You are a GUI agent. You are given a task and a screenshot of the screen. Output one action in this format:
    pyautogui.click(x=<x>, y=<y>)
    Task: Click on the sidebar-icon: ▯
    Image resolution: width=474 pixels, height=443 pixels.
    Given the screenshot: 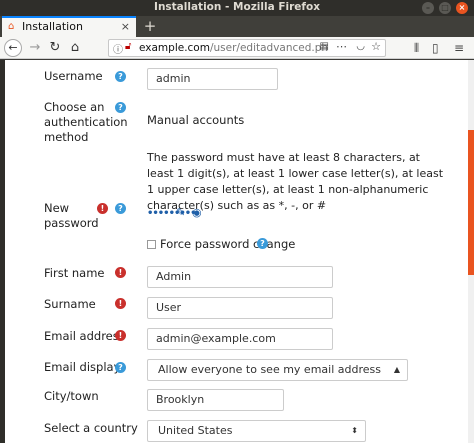 What is the action you would take?
    pyautogui.click(x=435, y=48)
    